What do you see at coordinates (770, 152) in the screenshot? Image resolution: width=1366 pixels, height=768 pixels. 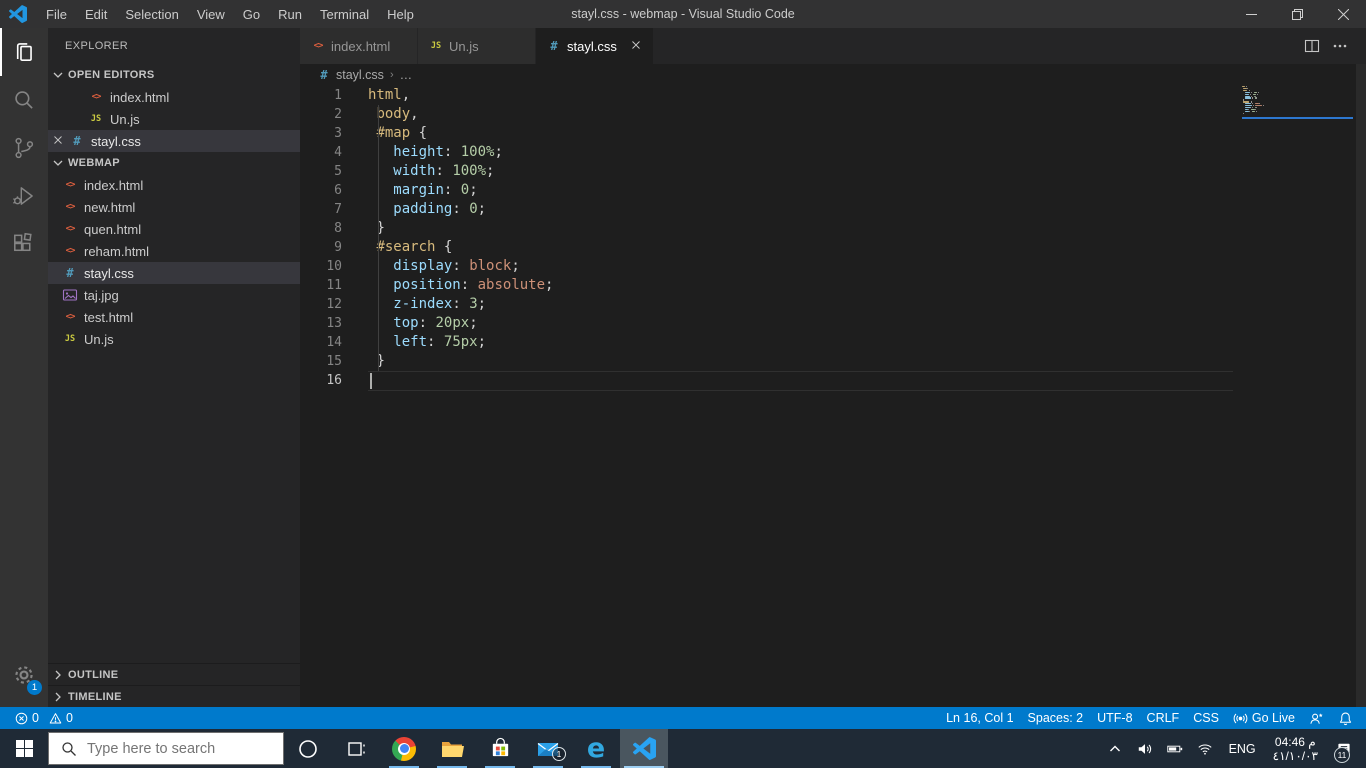 I see `code-line-4: 4 height: 100%;` at bounding box center [770, 152].